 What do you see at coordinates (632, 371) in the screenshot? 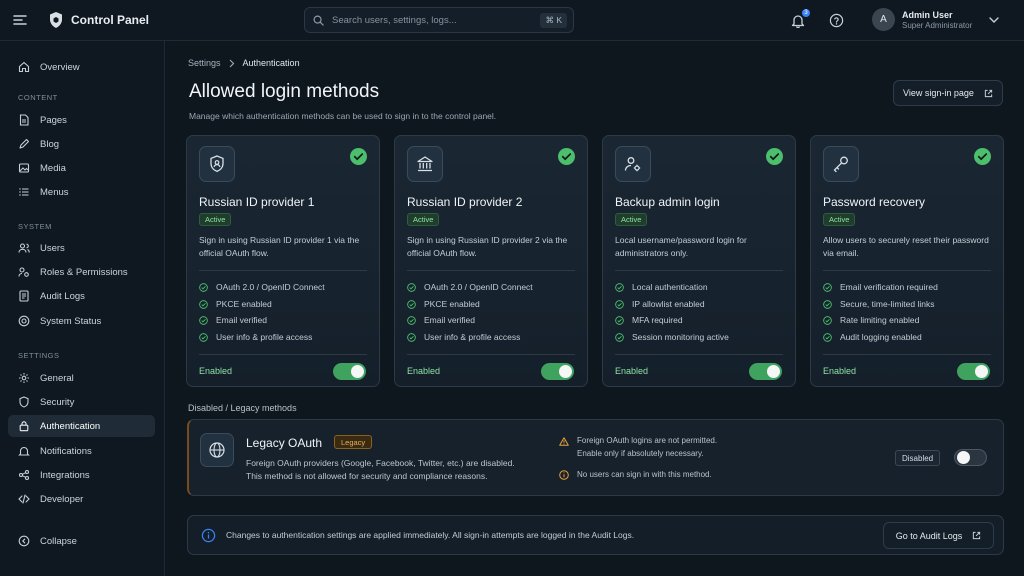
I see `enabled-label: Enabled` at bounding box center [632, 371].